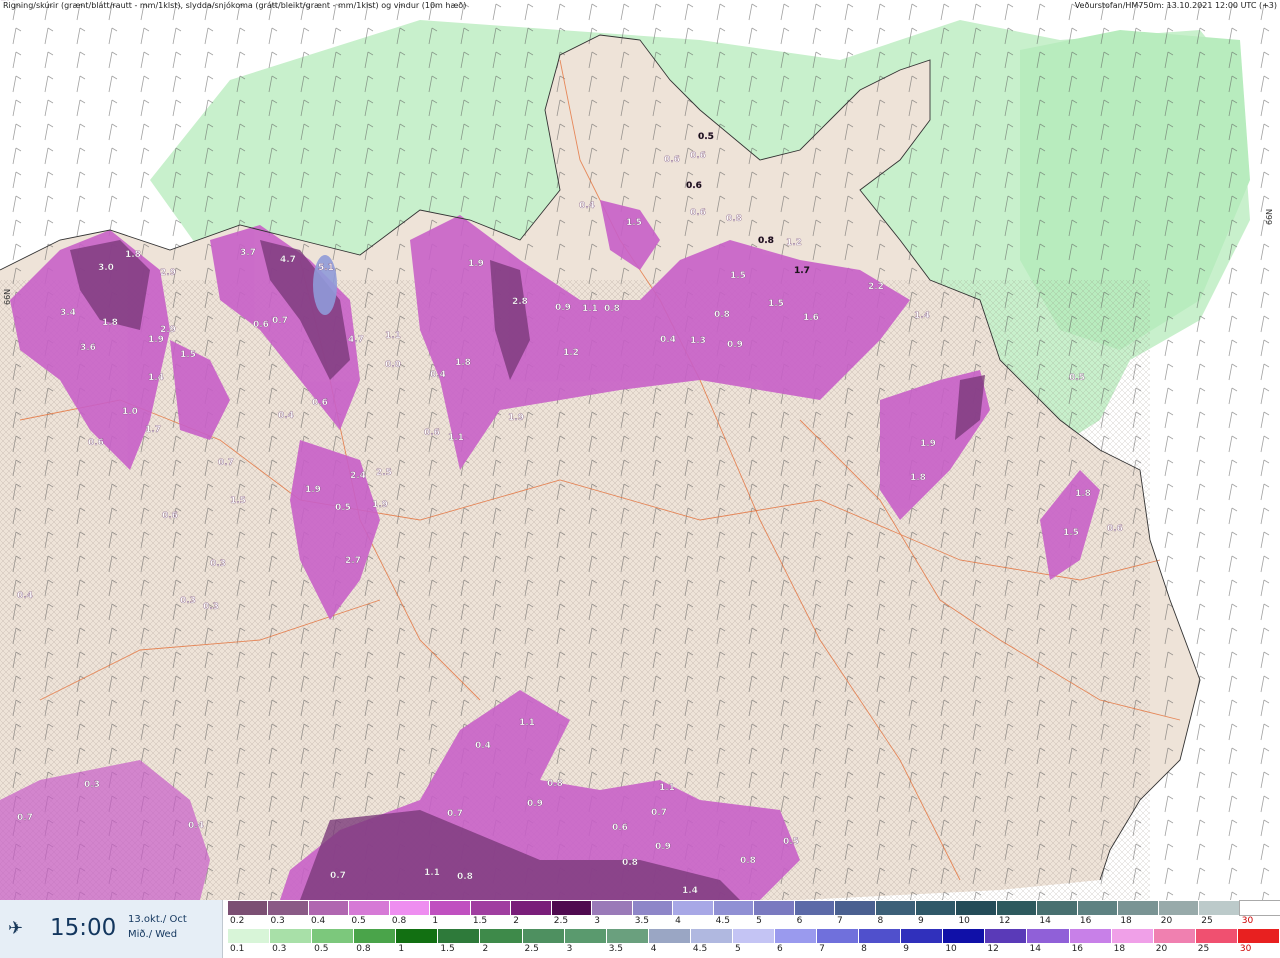  I want to click on snow-legend-label: 12, so click(1004, 921).